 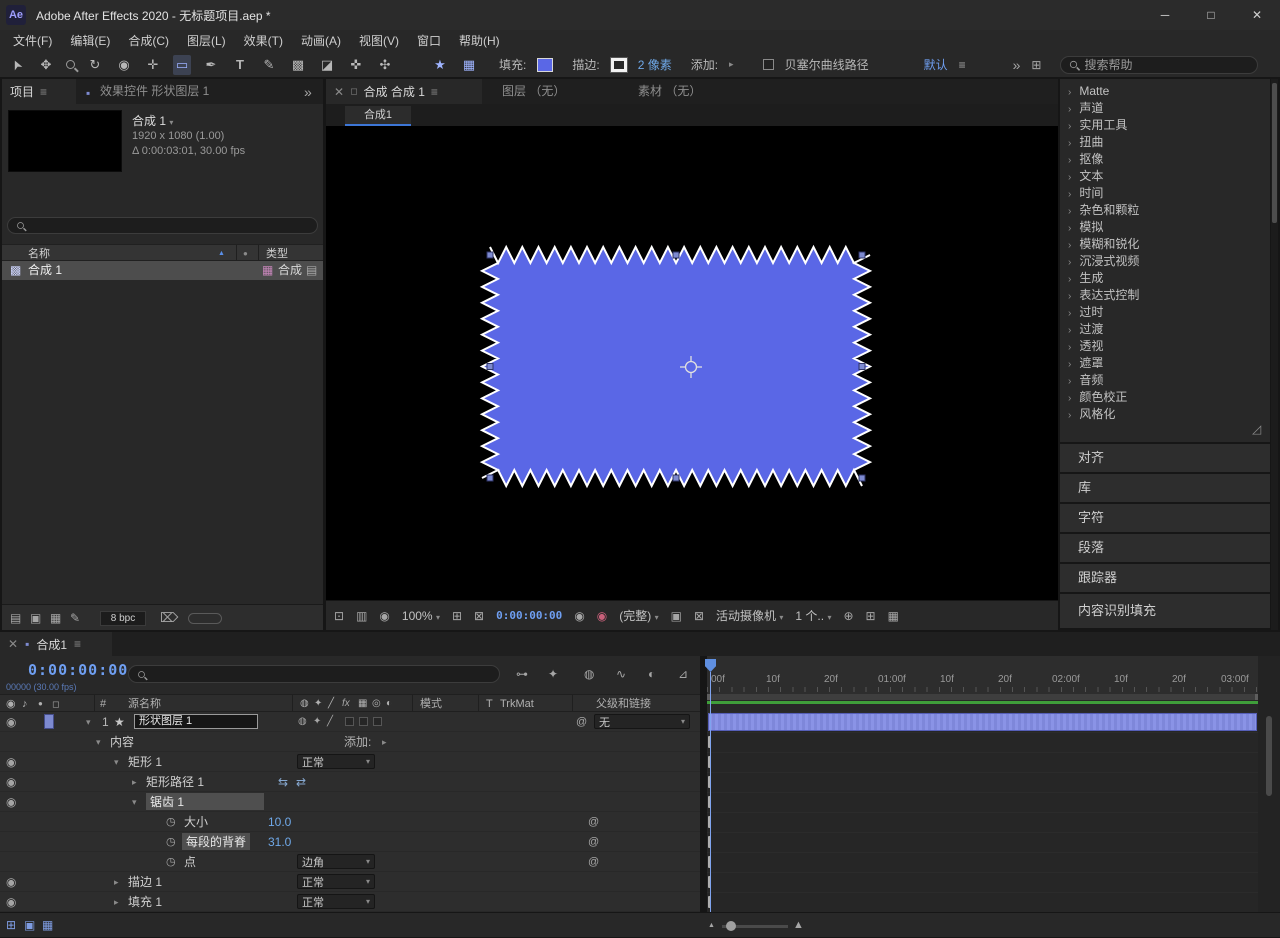 I want to click on tab-layer-viewer: 图层 （无）, so click(x=533, y=91).